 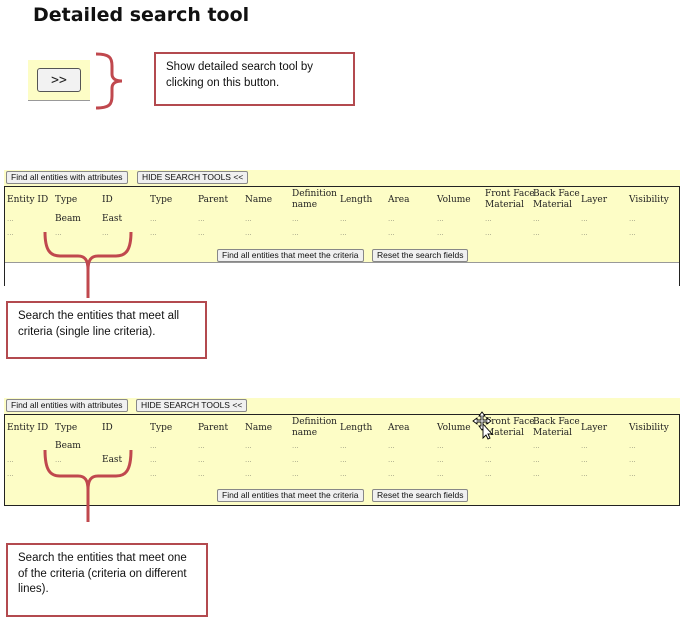 I want to click on column-header: ID, so click(x=107, y=200).